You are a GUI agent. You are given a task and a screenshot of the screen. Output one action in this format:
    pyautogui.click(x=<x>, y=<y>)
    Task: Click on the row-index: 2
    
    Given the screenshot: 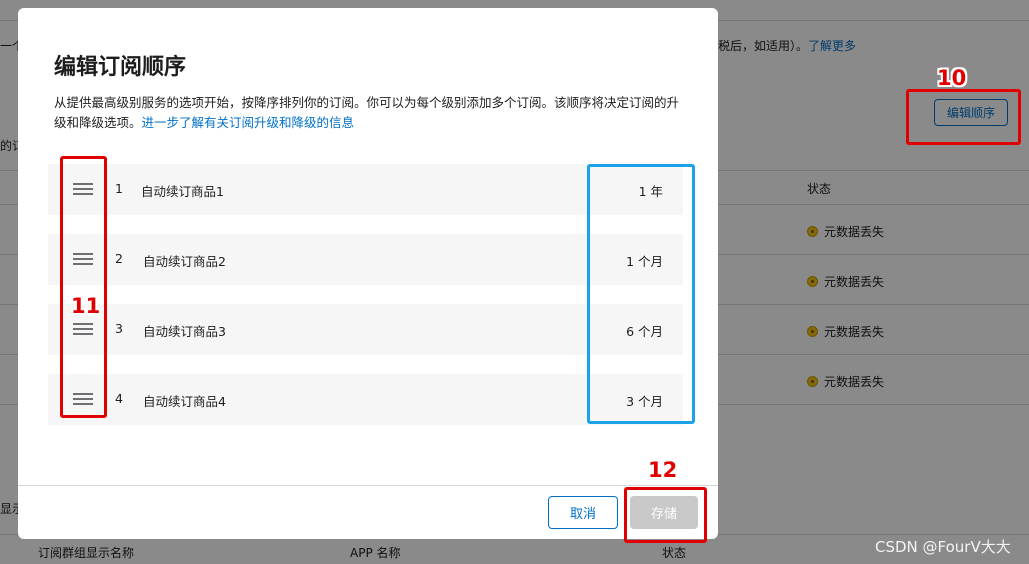 What is the action you would take?
    pyautogui.click(x=119, y=258)
    